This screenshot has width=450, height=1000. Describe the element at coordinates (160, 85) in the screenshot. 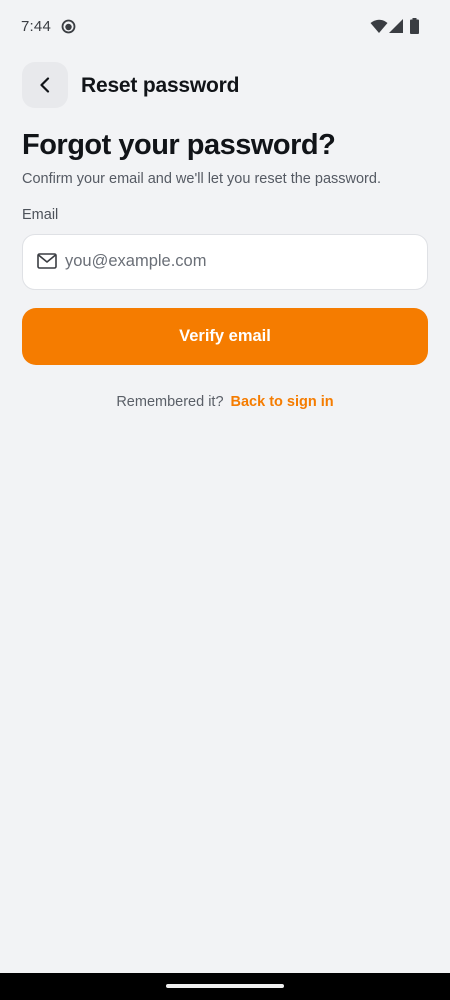

I see `page-title: Reset password` at that location.